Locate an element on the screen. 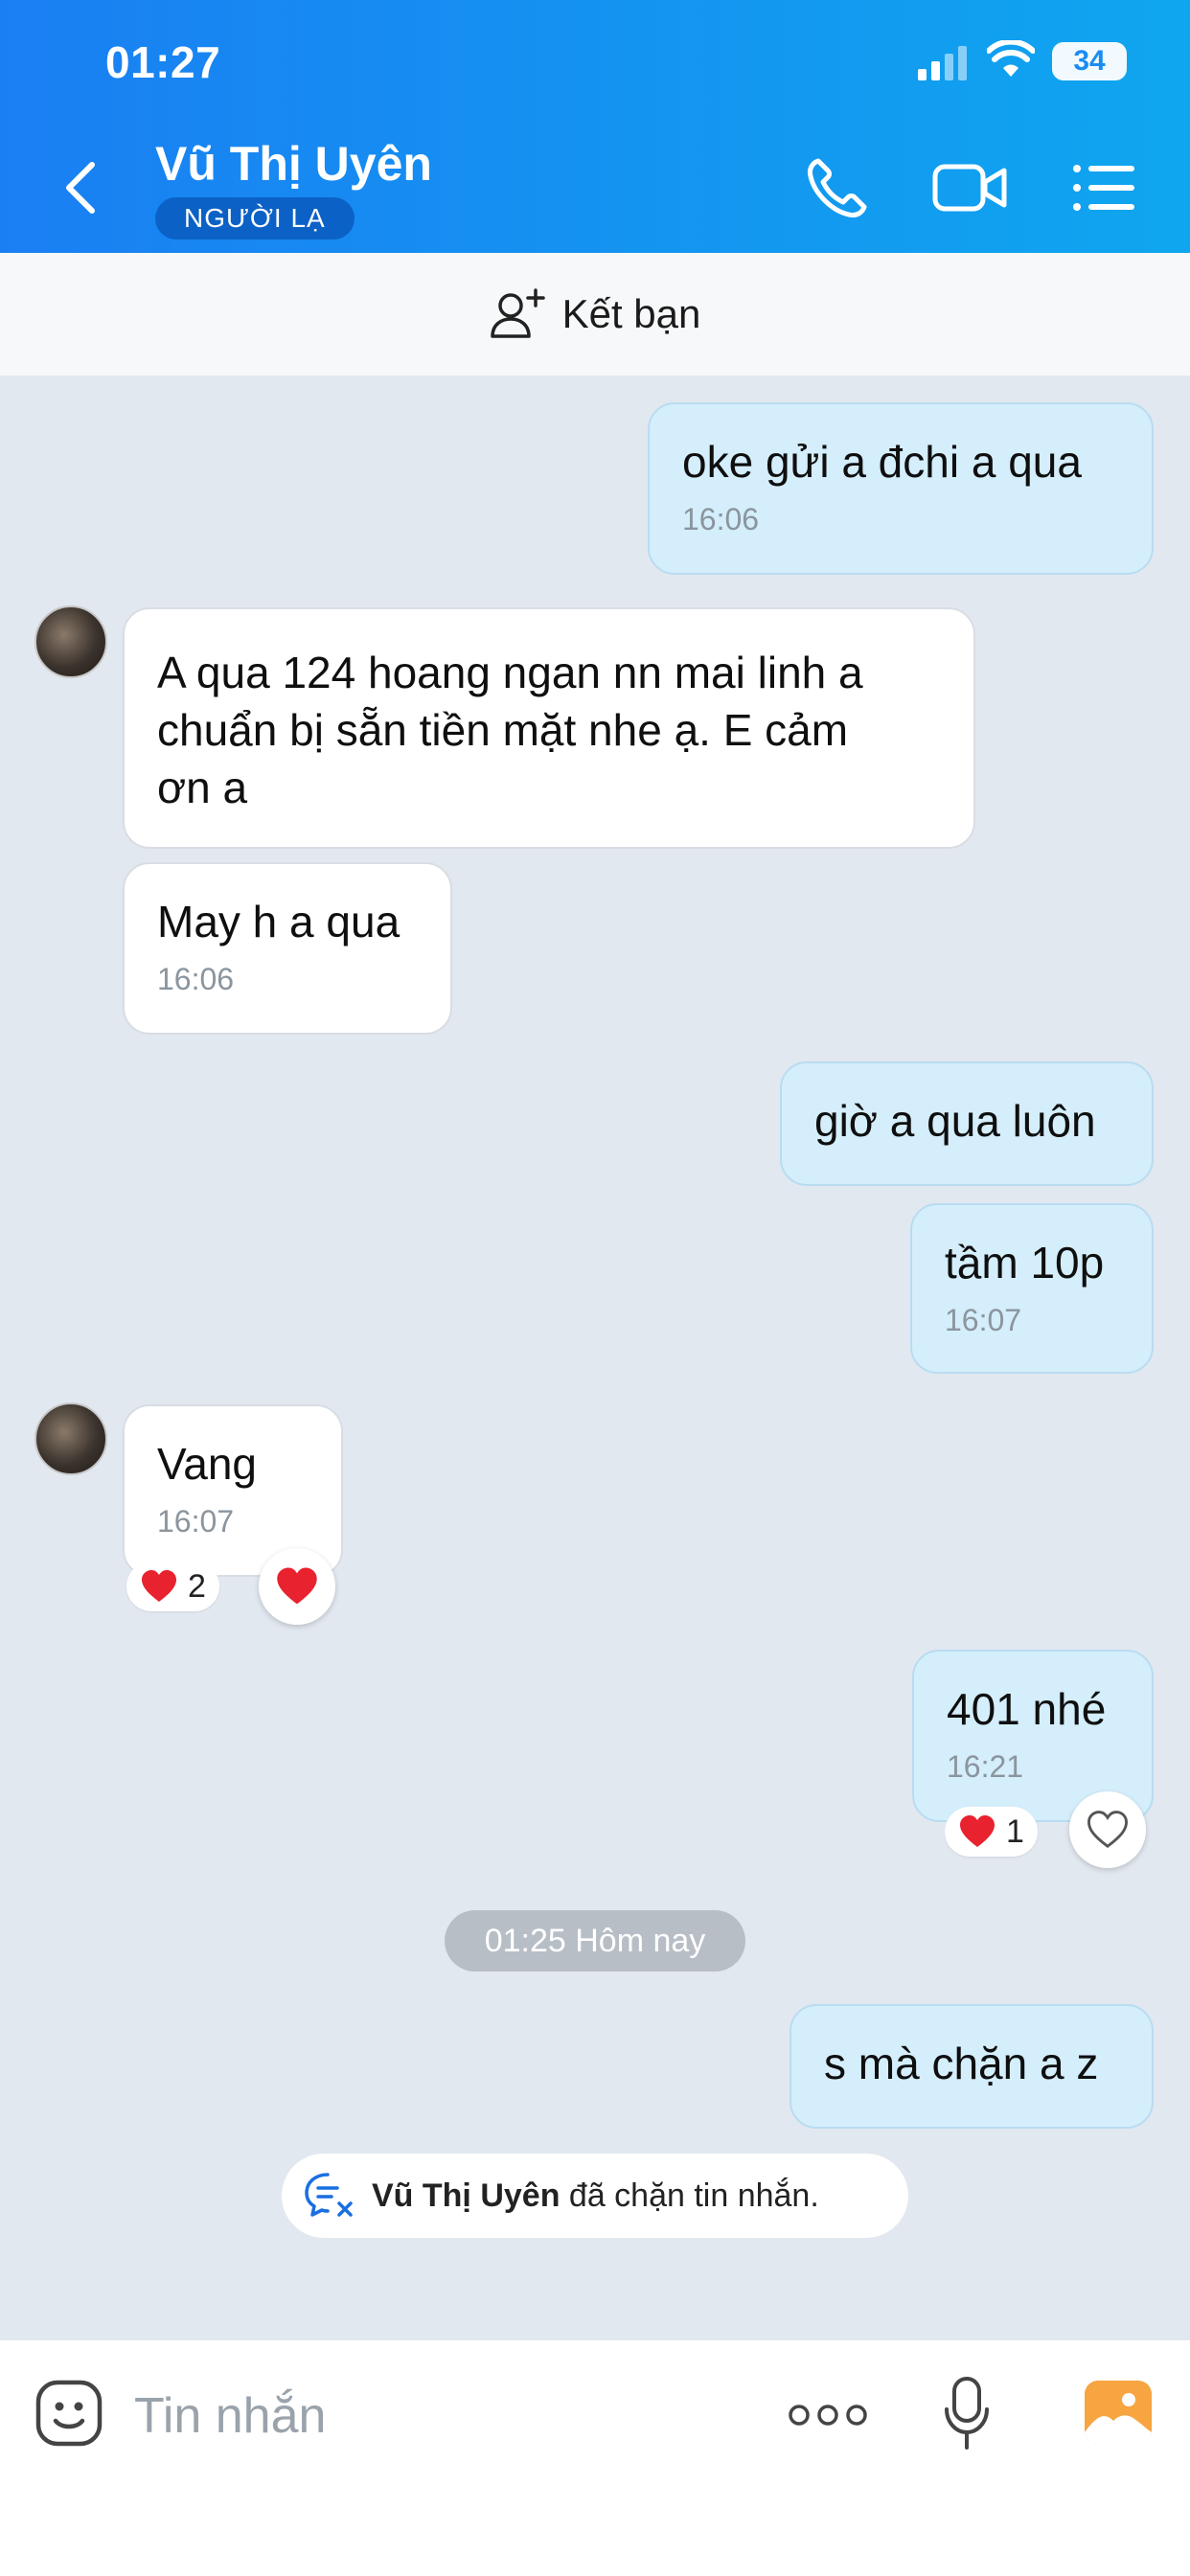 This screenshot has width=1190, height=2576. blocked-notice-name: Vũ Thị Uyên is located at coordinates (467, 2195).